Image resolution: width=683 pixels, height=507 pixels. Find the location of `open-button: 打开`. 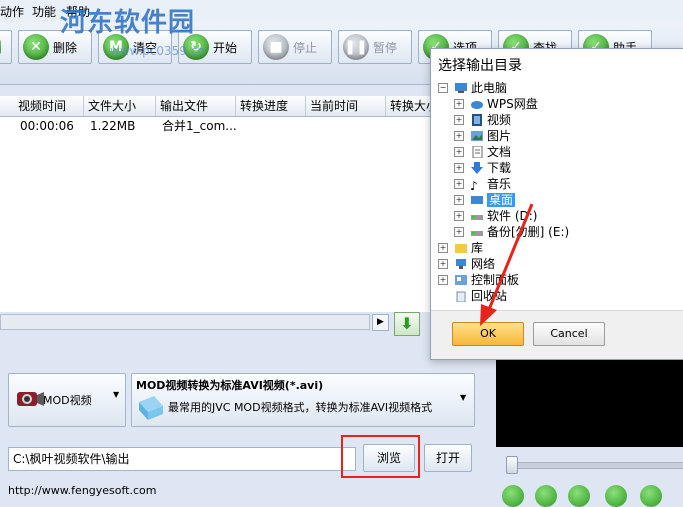

open-button: 打开 is located at coordinates (448, 458).